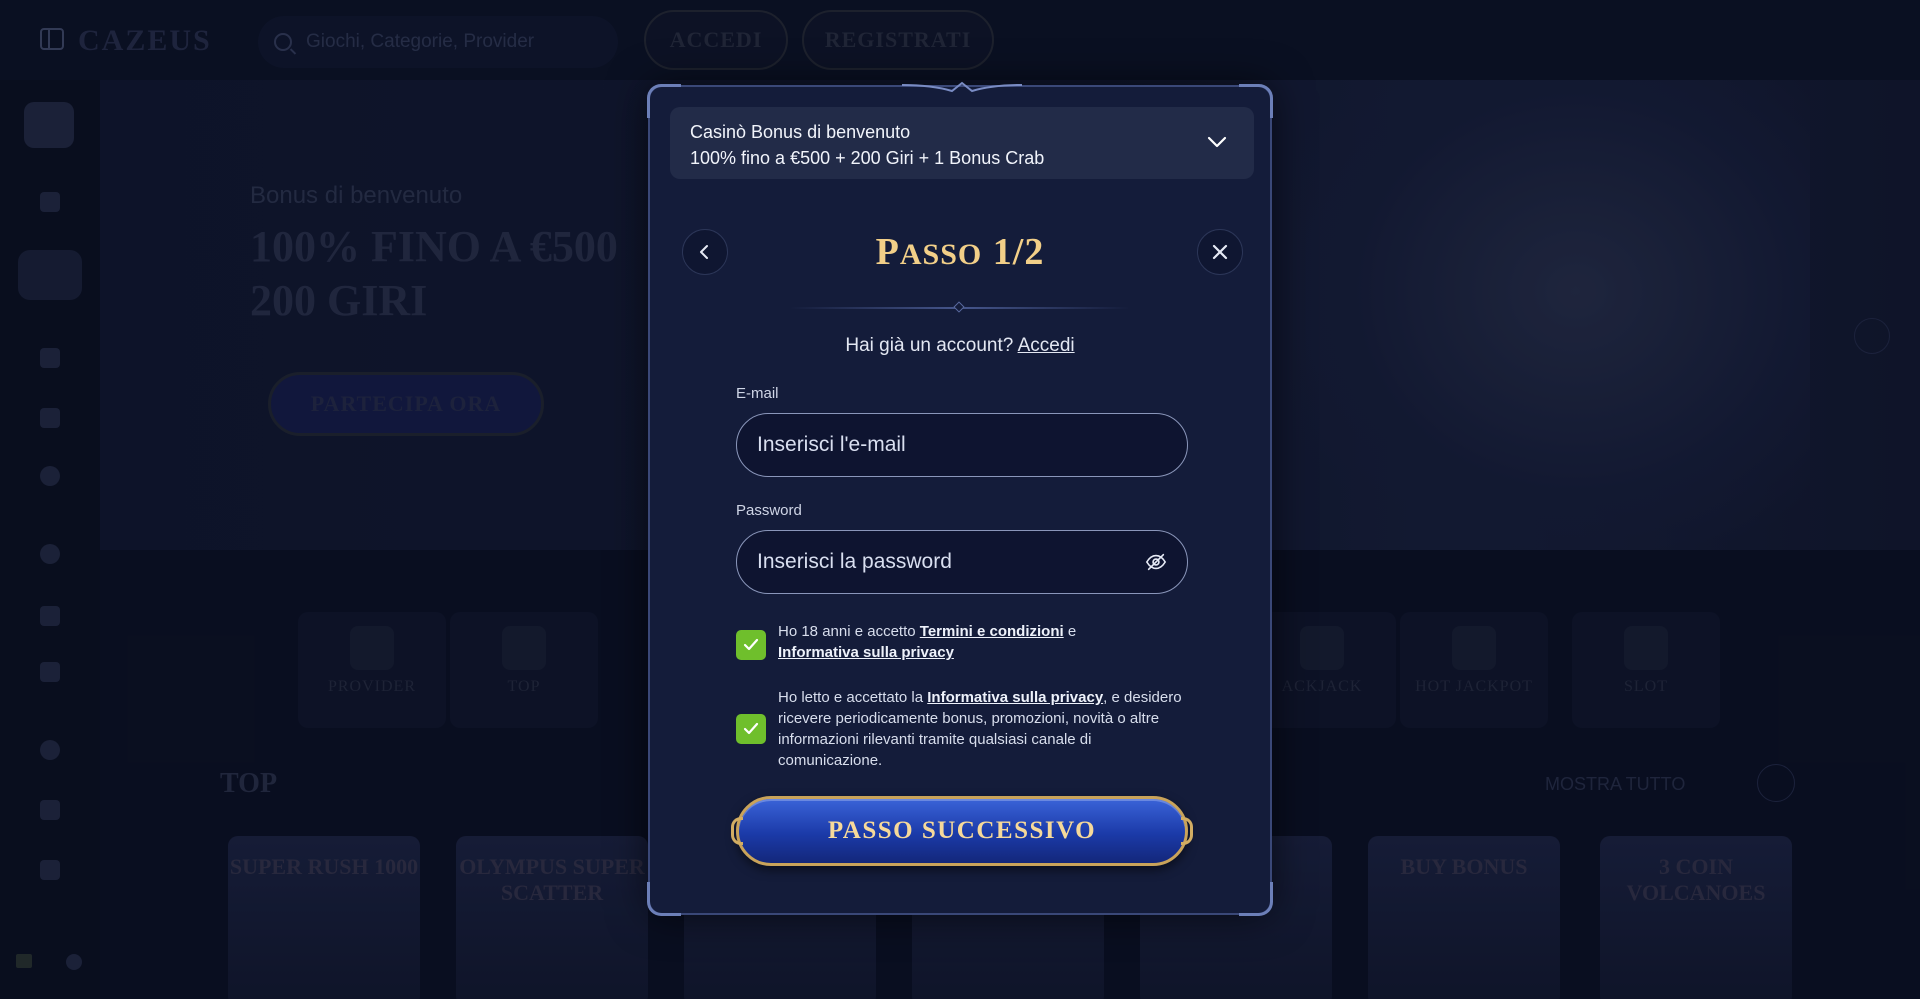 This screenshot has width=1920, height=999. Describe the element at coordinates (1013, 252) in the screenshot. I see `step-counter: 1/2` at that location.